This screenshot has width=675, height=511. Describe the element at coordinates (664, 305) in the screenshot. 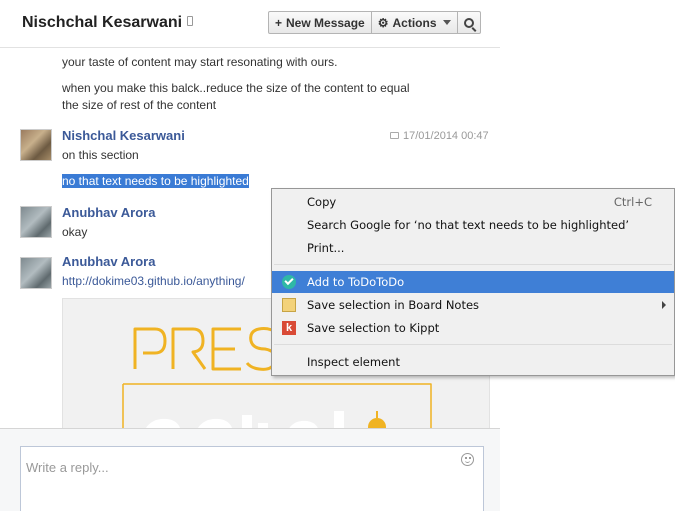

I see `chevron-right-icon` at that location.